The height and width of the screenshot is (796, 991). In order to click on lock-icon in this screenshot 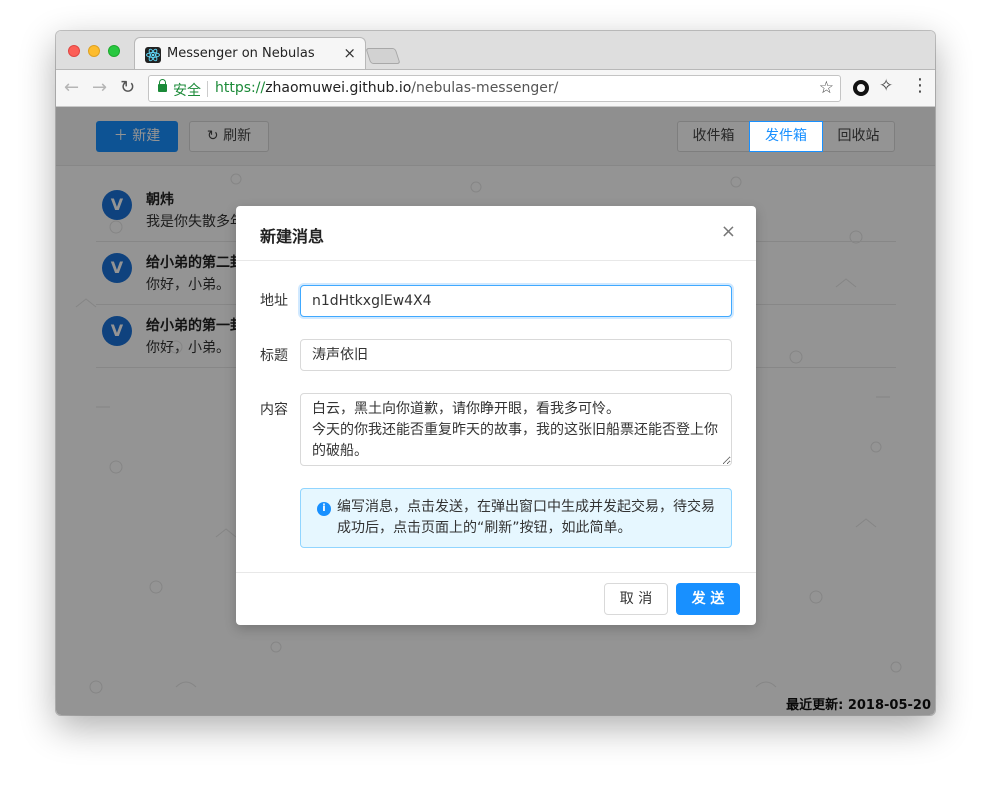, I will do `click(162, 85)`.